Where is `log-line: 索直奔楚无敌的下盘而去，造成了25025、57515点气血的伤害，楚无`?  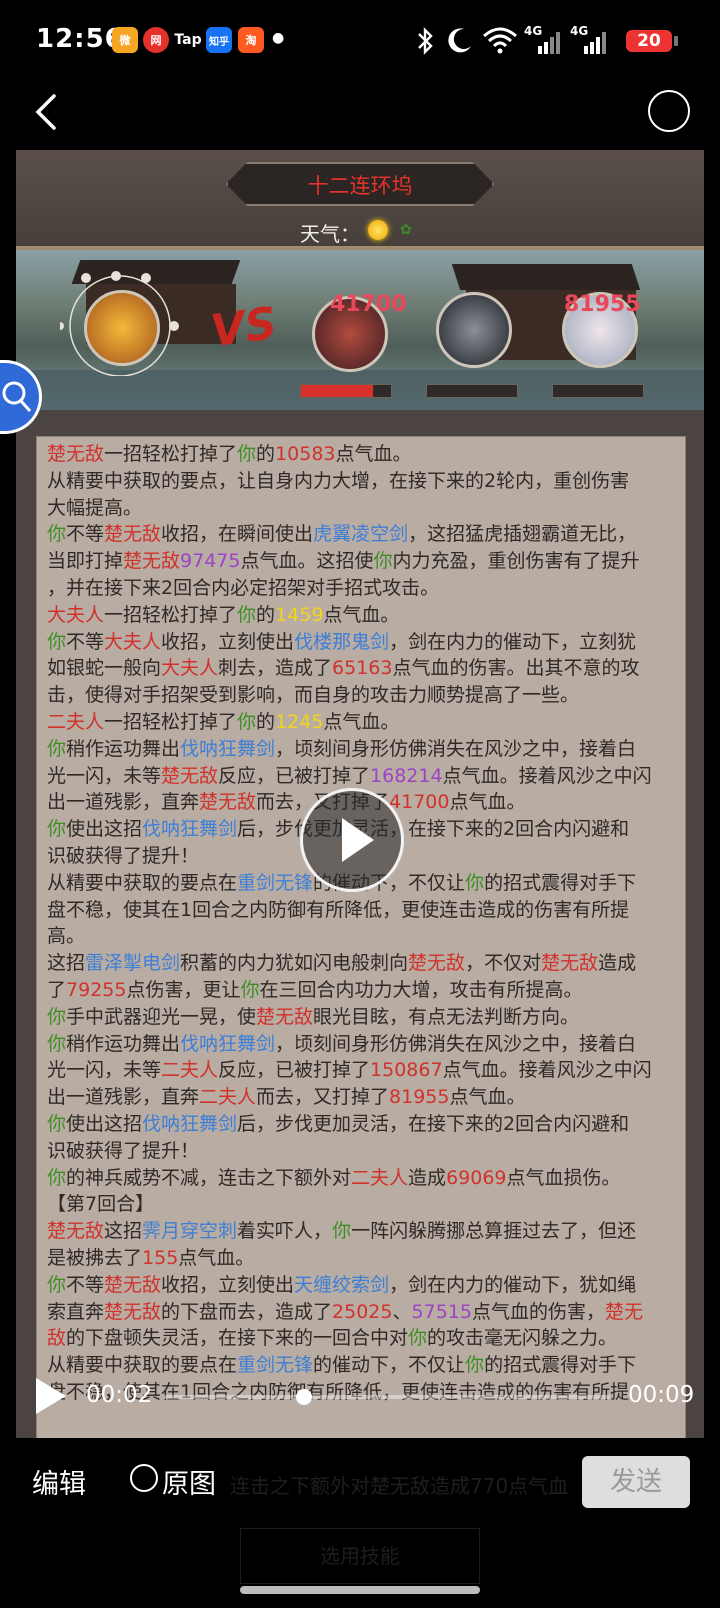 log-line: 索直奔楚无敌的下盘而去，造成了25025、57515点气血的伤害，楚无 is located at coordinates (362, 1312).